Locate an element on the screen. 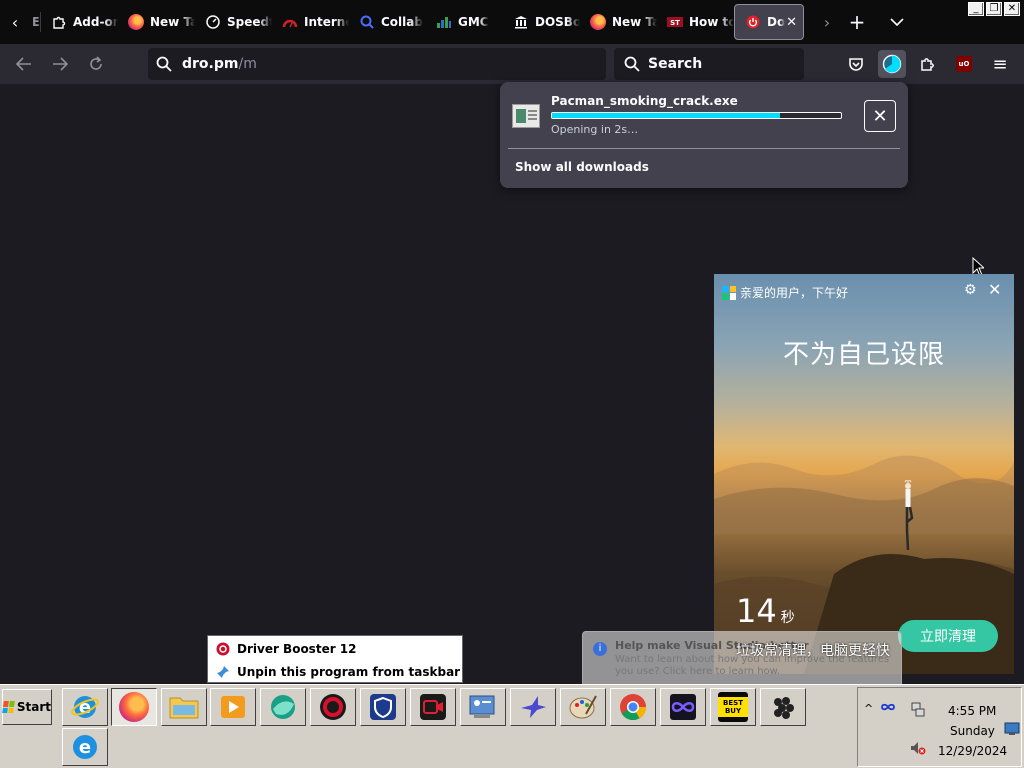 This screenshot has width=1024, height=768. tab-speedtest: Speedtest is located at coordinates (233, 22).